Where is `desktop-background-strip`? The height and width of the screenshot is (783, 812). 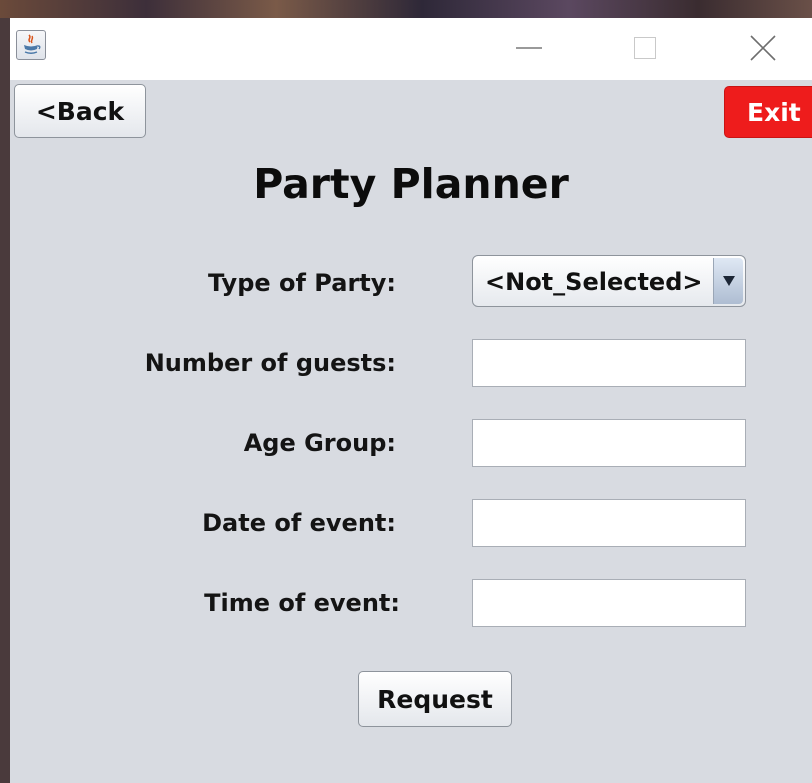 desktop-background-strip is located at coordinates (406, 9).